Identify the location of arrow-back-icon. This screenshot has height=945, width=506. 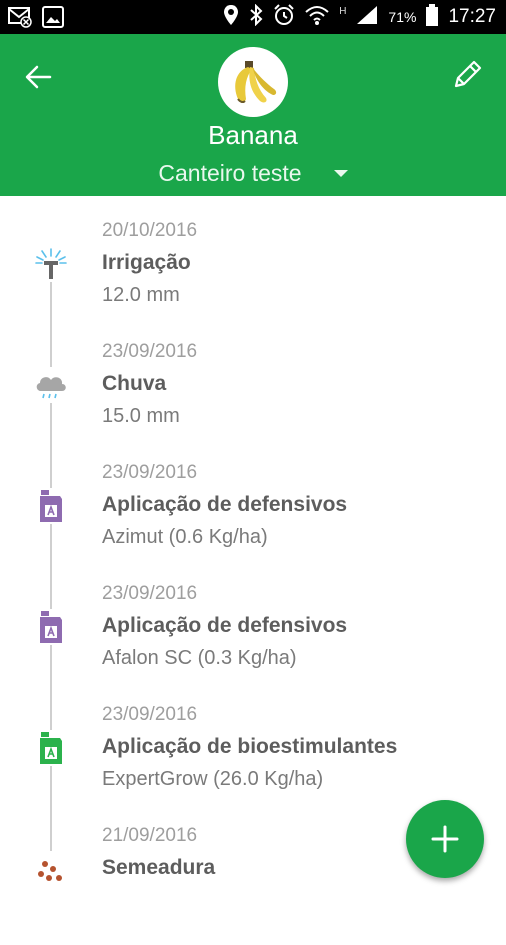
(38, 77).